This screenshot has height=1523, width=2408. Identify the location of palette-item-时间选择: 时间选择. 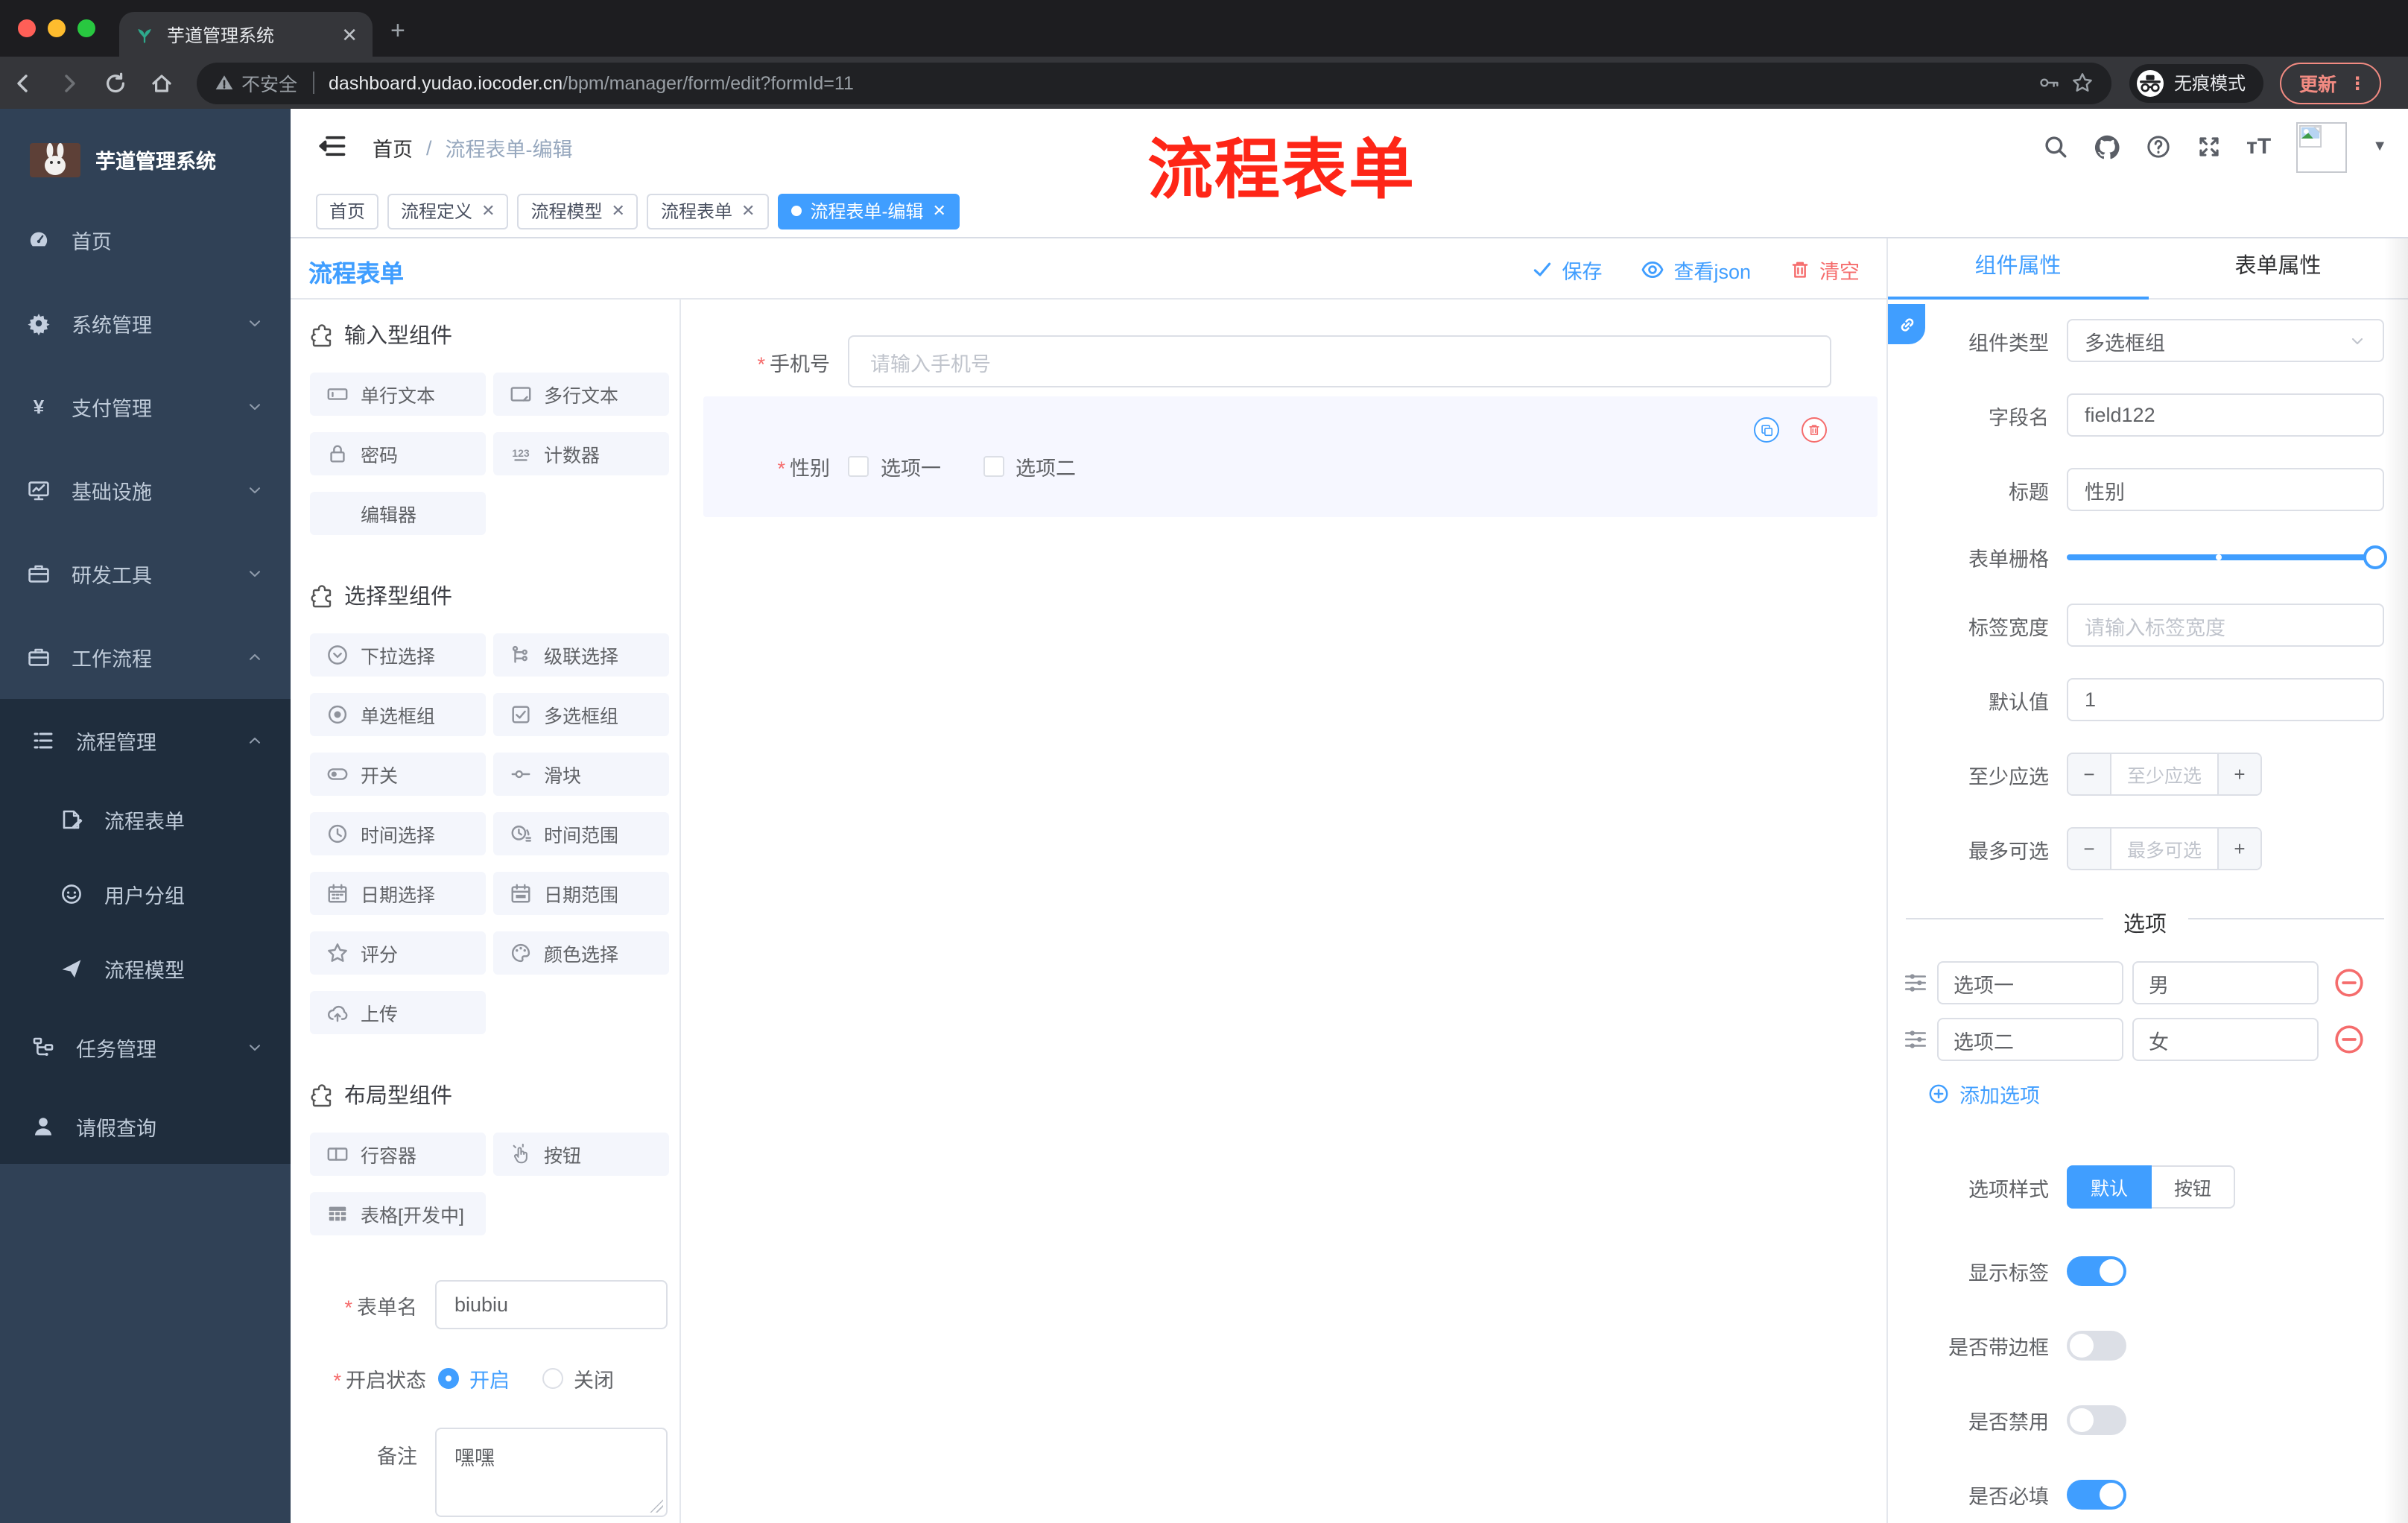
(398, 834).